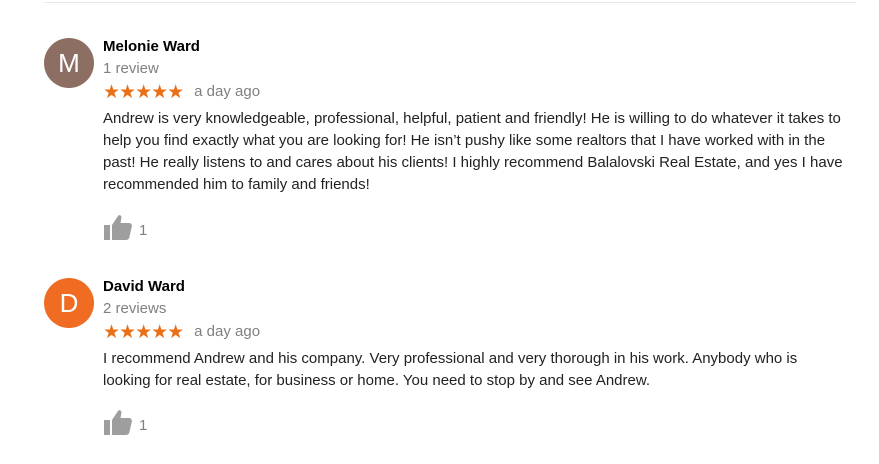 The width and height of the screenshot is (879, 464). What do you see at coordinates (478, 47) in the screenshot?
I see `author-name: Melonie Ward` at bounding box center [478, 47].